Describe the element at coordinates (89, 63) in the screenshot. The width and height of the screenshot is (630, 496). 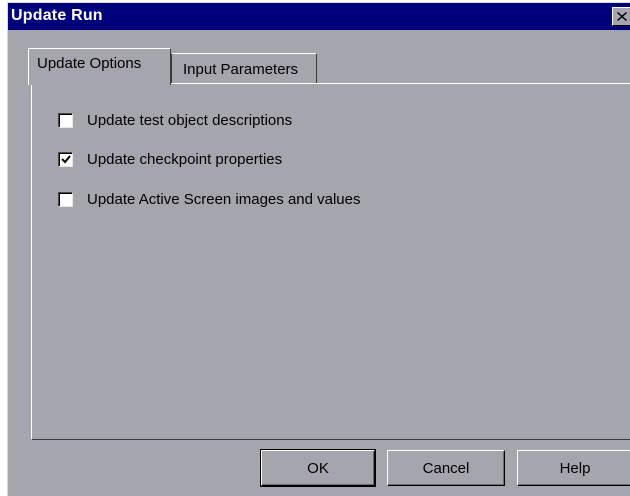
I see `tab-update-options-label: Update Options` at that location.